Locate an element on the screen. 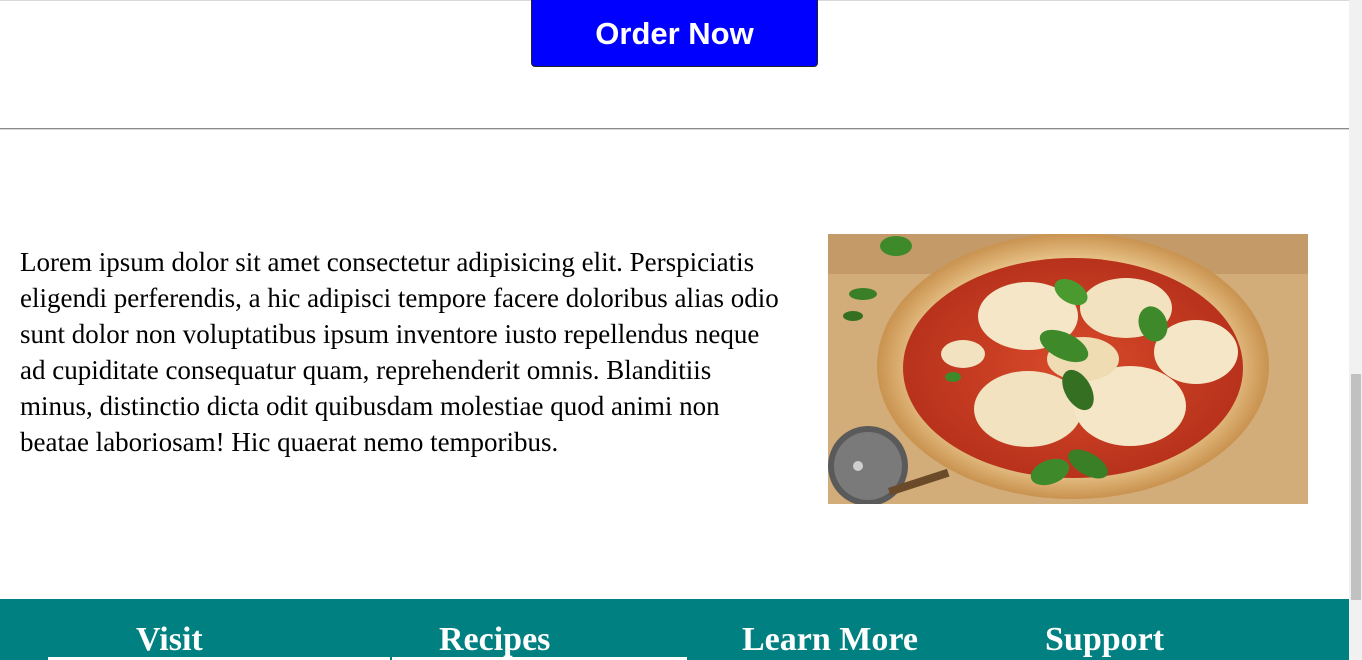 Image resolution: width=1362 pixels, height=660 pixels. order-now-button: Order Now is located at coordinates (674, 33).